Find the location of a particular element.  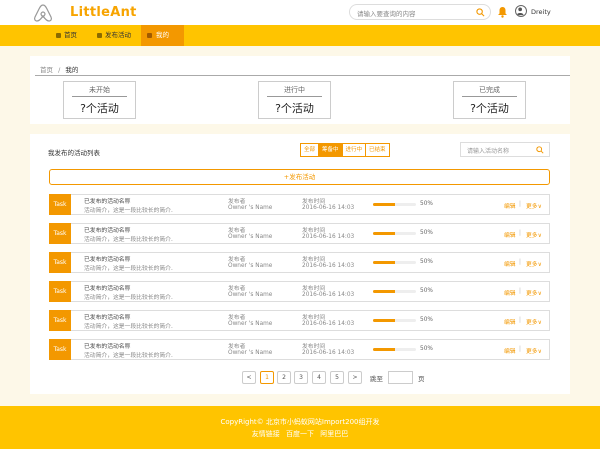

logo-text: LittleAnt is located at coordinates (103, 12).